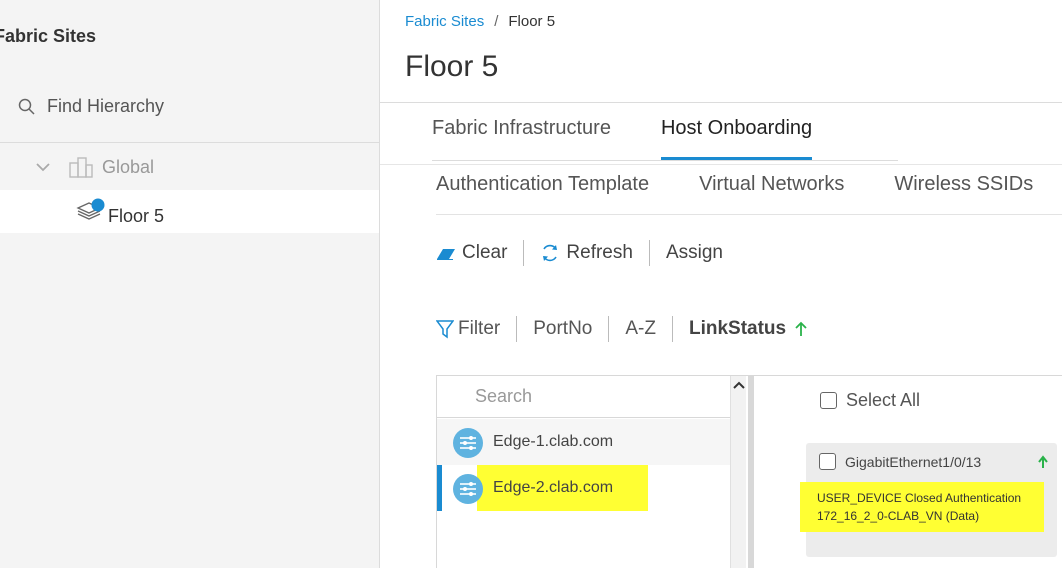  Describe the element at coordinates (737, 328) in the screenshot. I see `linkstatus-label: LinkStatus` at that location.